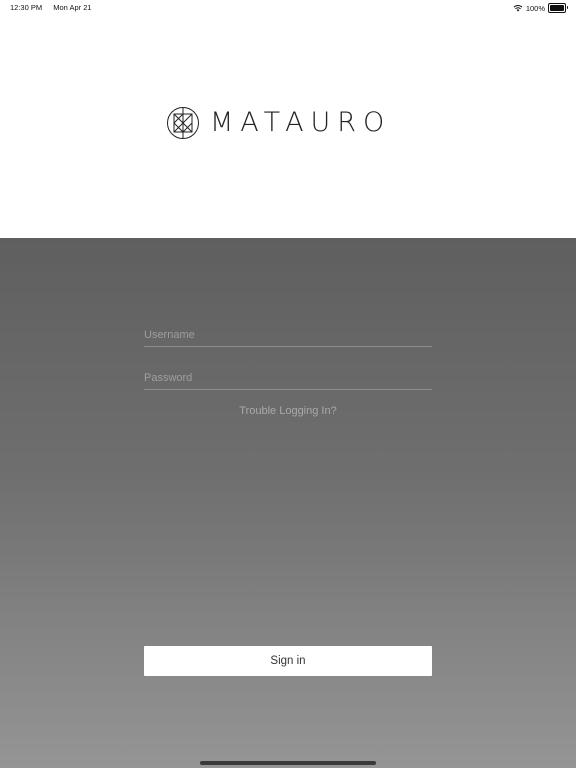  What do you see at coordinates (72, 7) in the screenshot?
I see `status-date: Mon Apr 21` at bounding box center [72, 7].